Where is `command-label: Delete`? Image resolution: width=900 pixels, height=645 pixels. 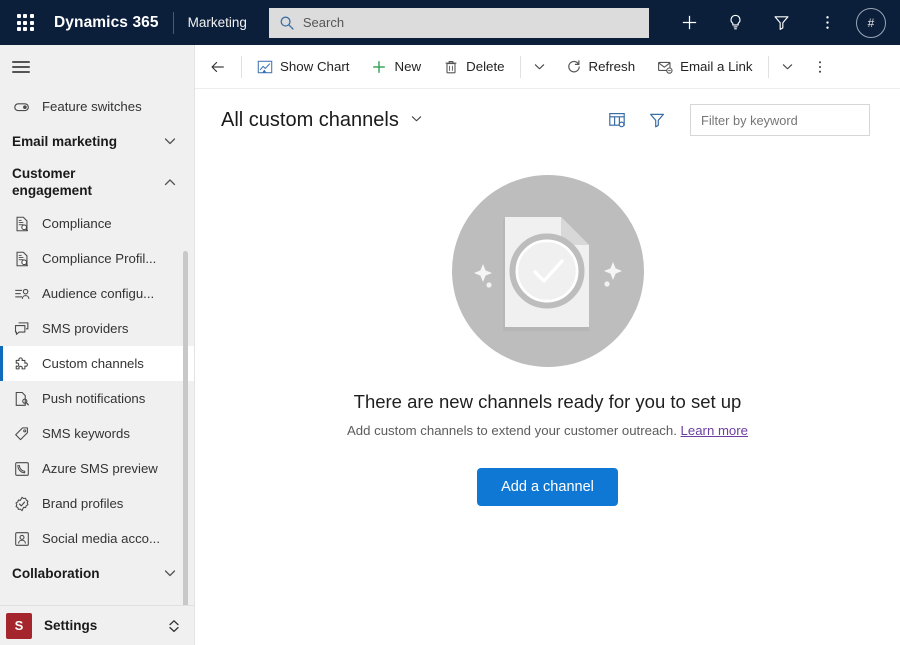
command-label: Delete is located at coordinates (485, 66).